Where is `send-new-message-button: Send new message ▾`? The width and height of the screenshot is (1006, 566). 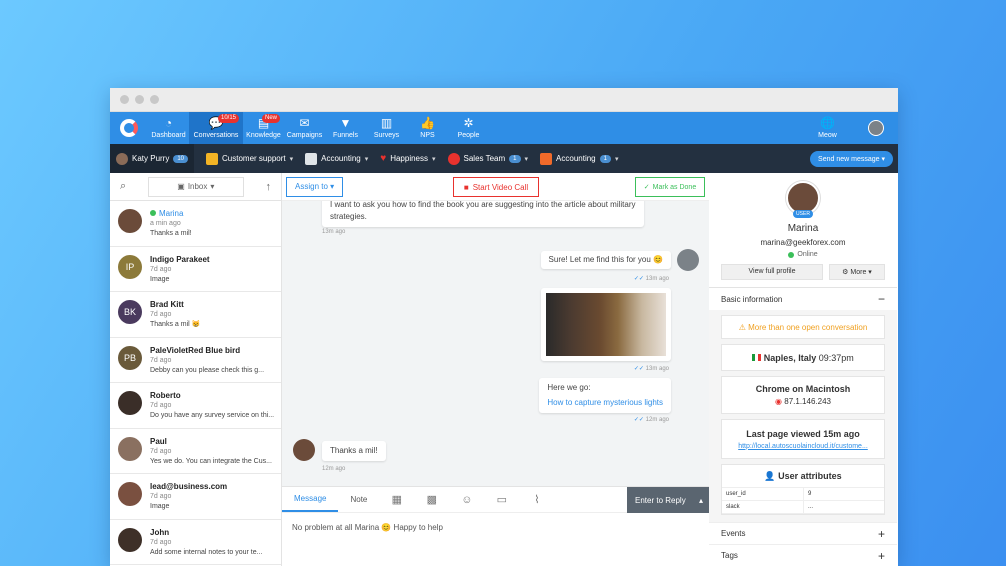
send-new-message-button: Send new message ▾ is located at coordinates (851, 158).